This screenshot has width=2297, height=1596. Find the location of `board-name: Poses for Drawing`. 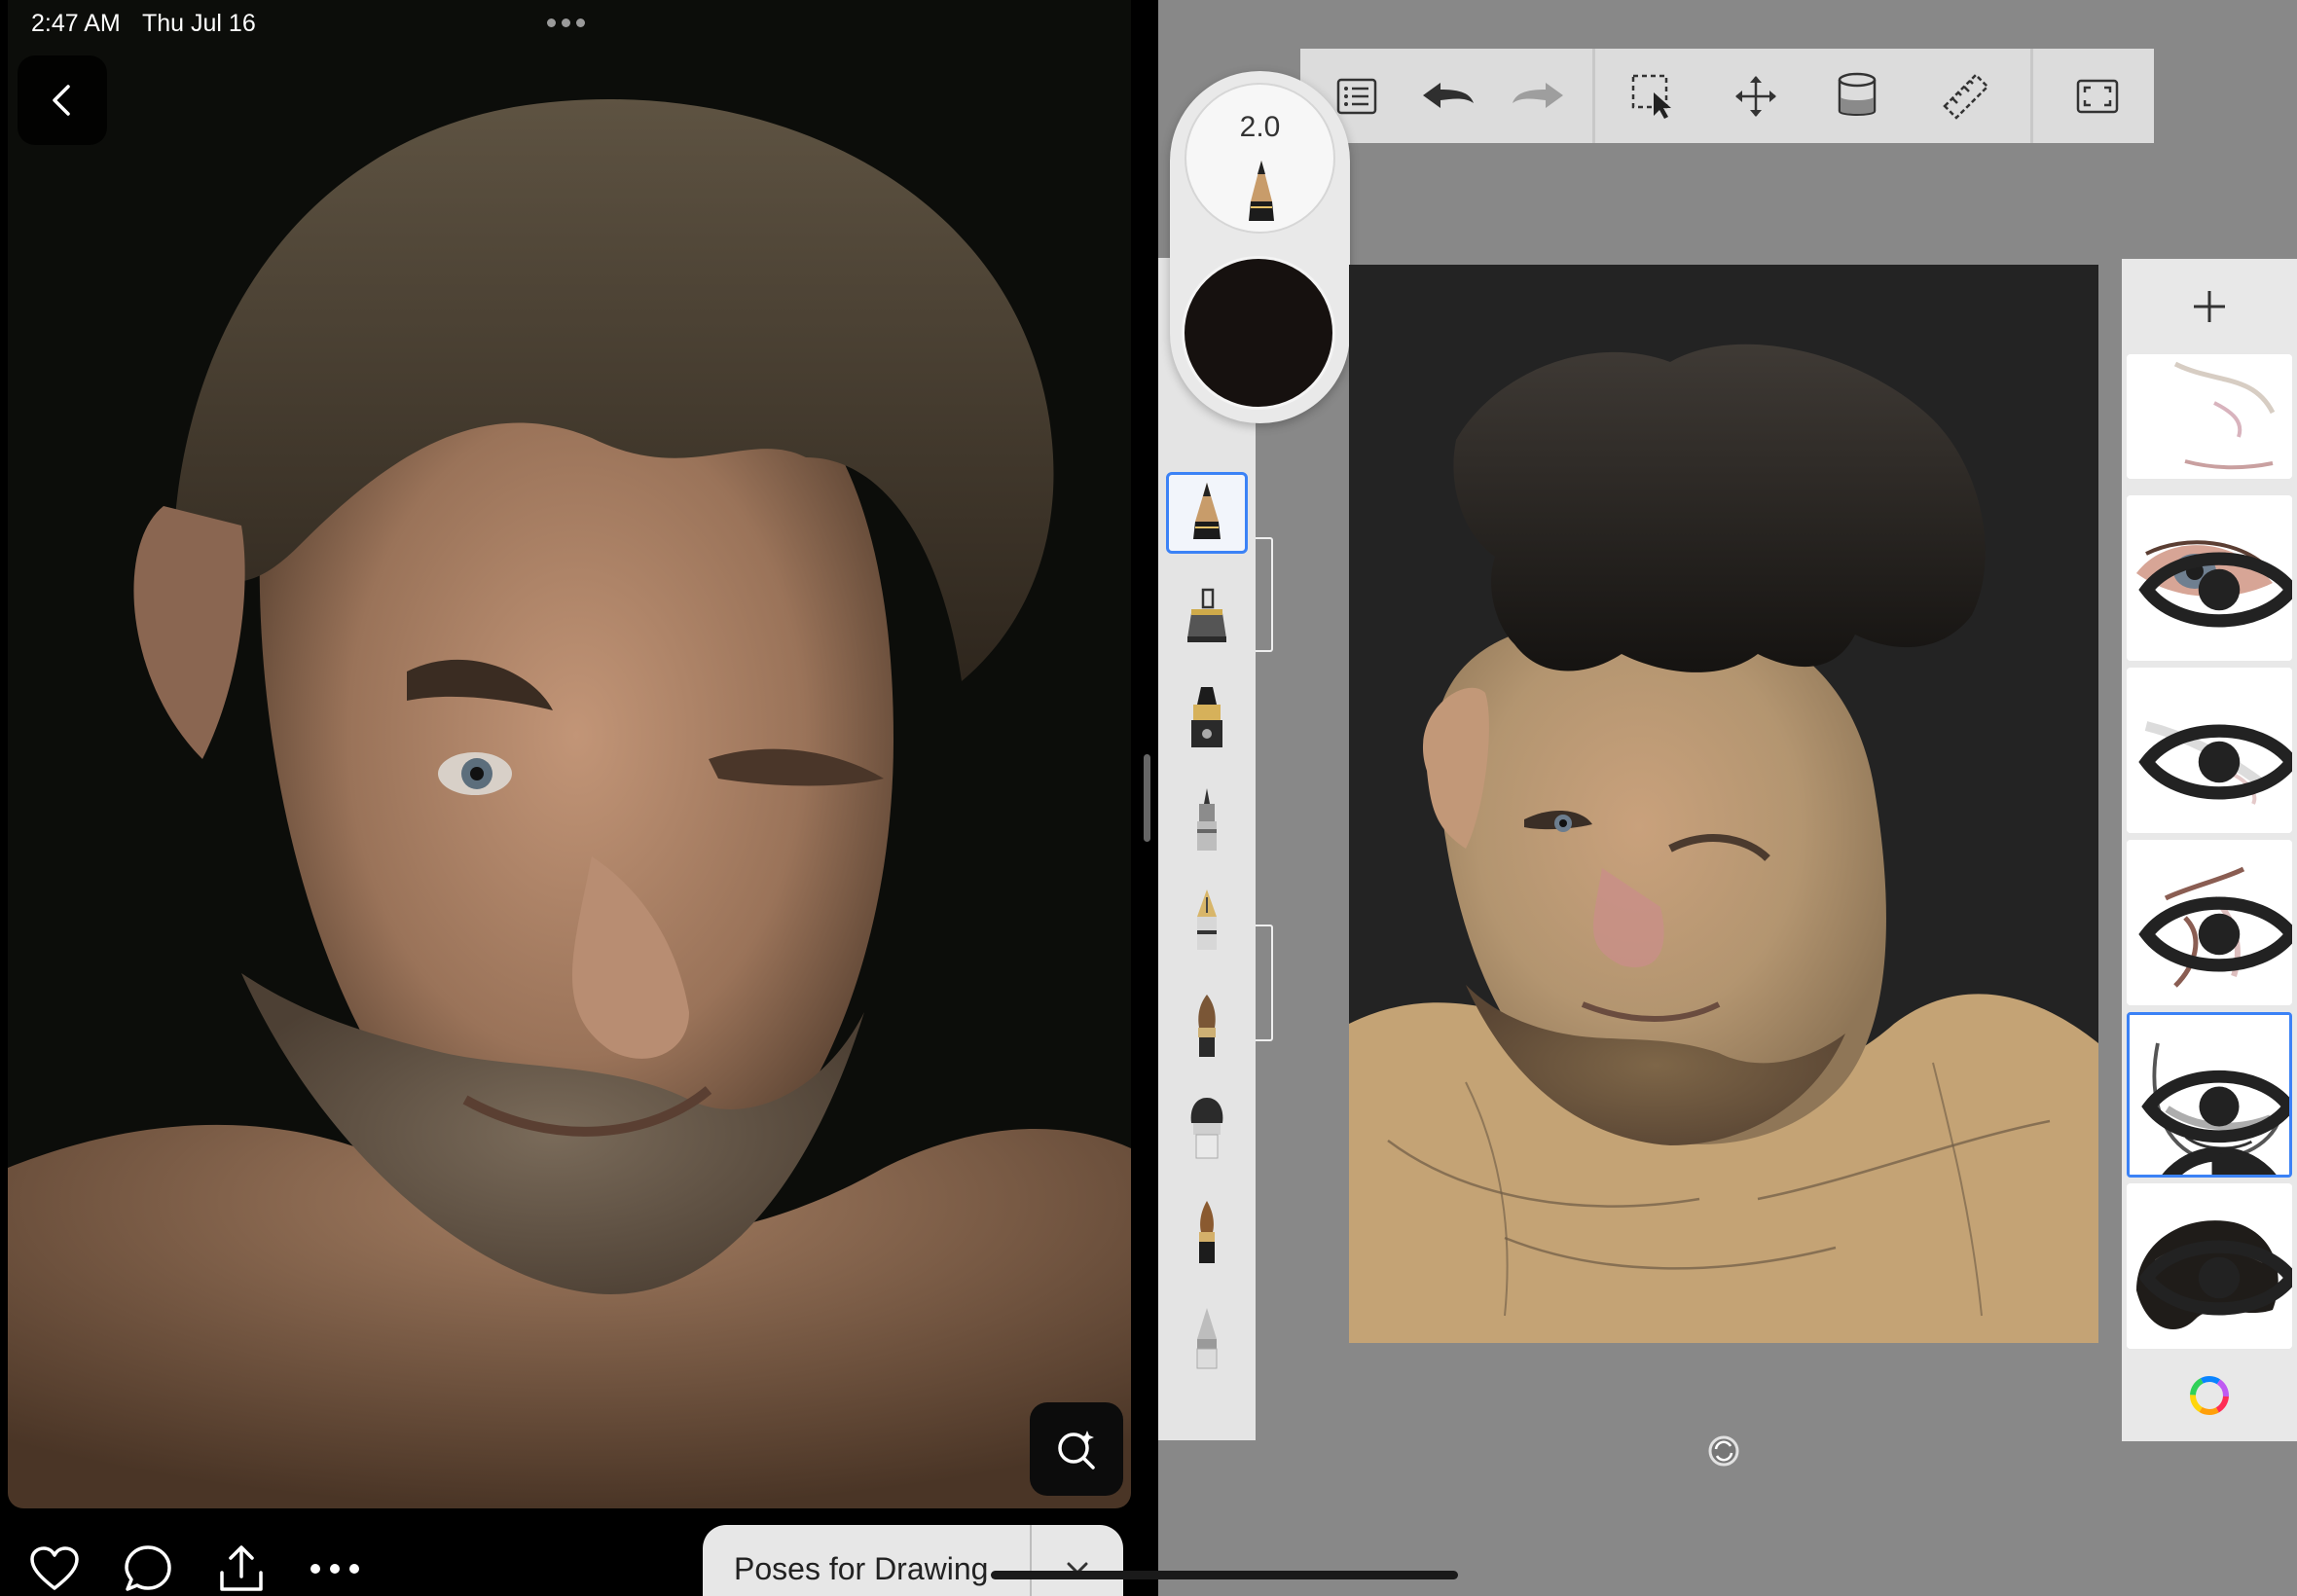

board-name: Poses for Drawing is located at coordinates (861, 1568).